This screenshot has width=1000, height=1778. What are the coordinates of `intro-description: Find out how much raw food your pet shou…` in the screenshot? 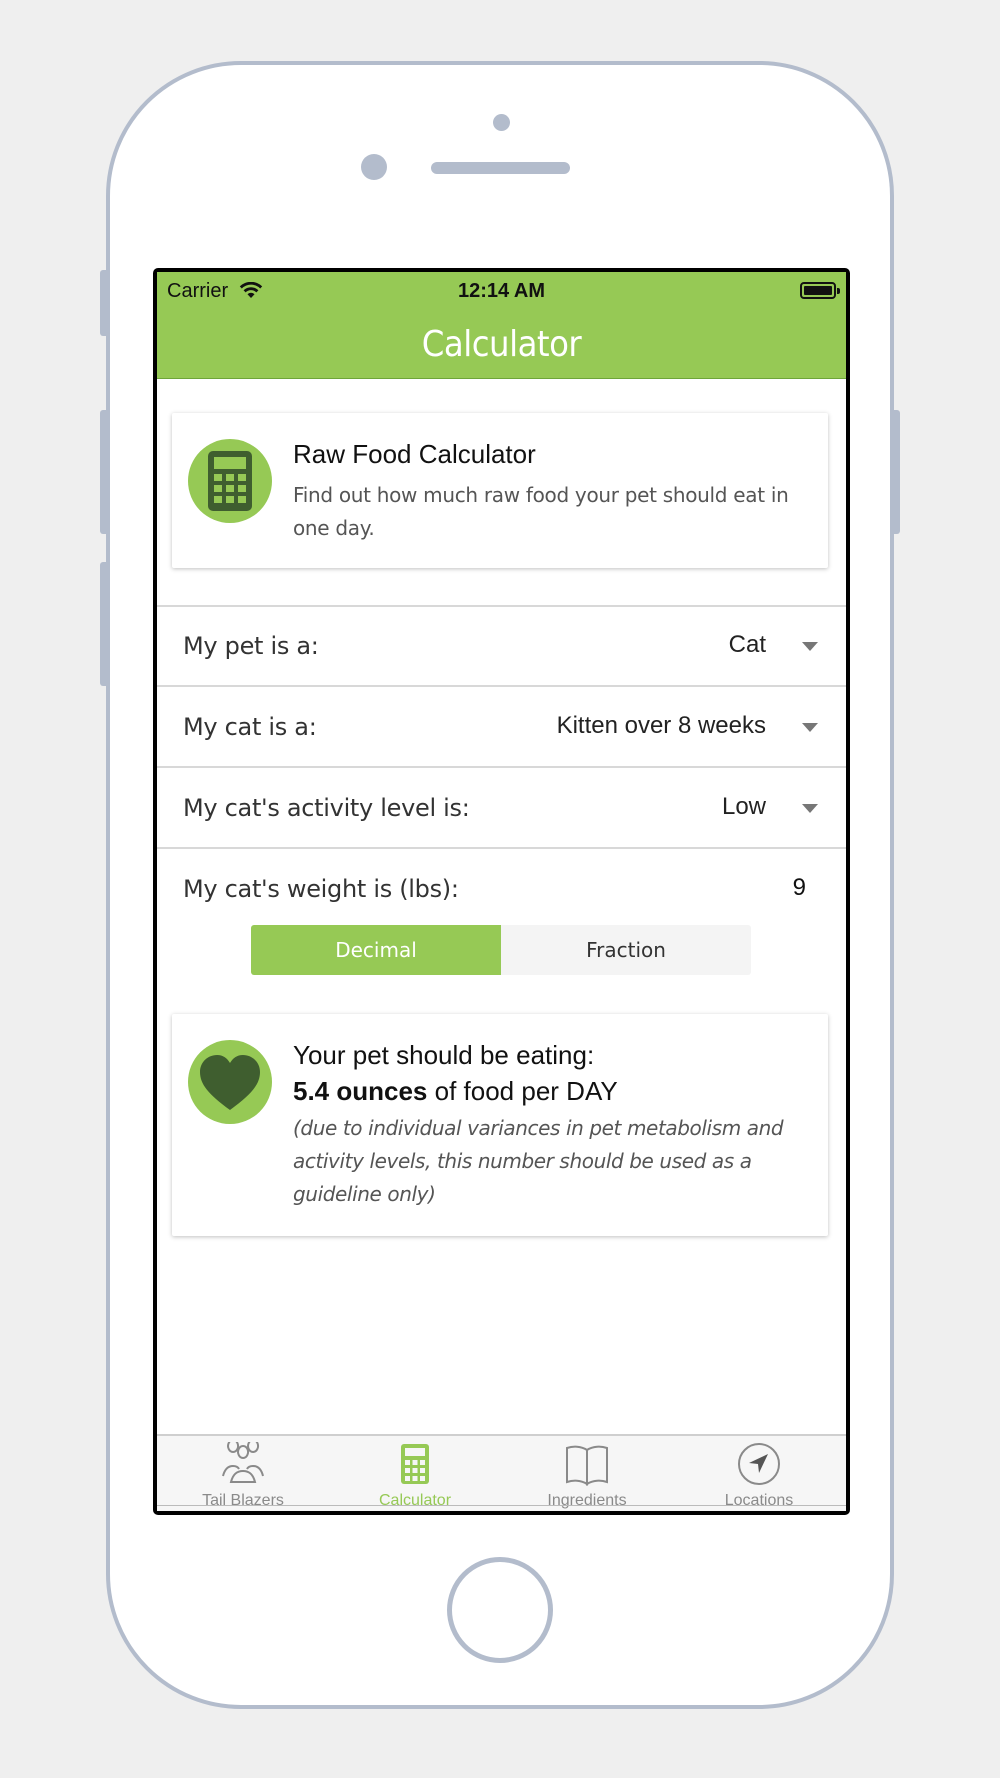 It's located at (541, 511).